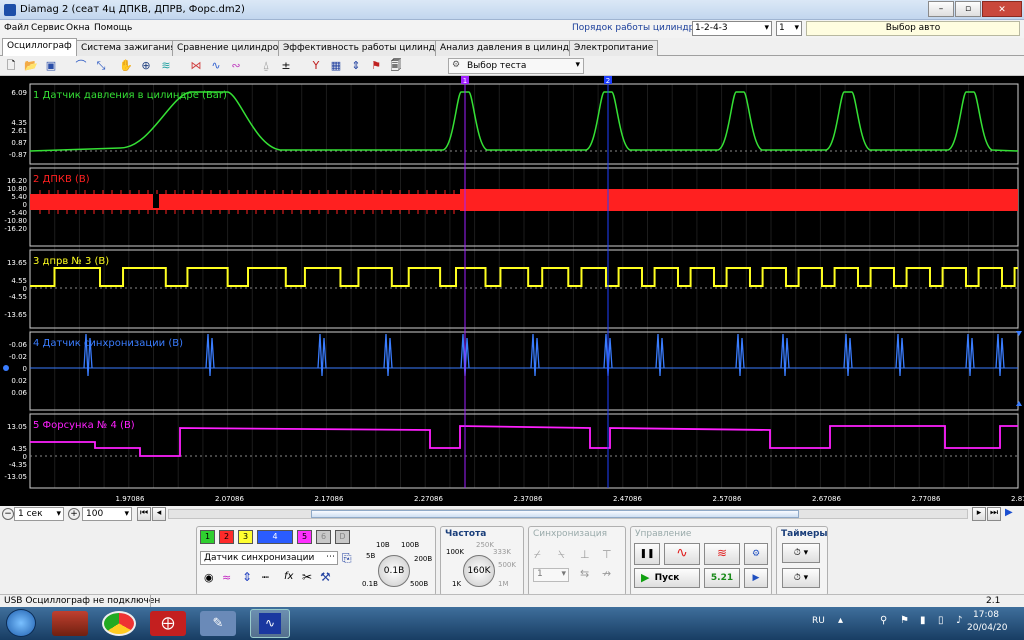 This screenshot has width=1024, height=640. Describe the element at coordinates (168, 623) in the screenshot. I see `pdf-reader-icon: ⨁` at that location.